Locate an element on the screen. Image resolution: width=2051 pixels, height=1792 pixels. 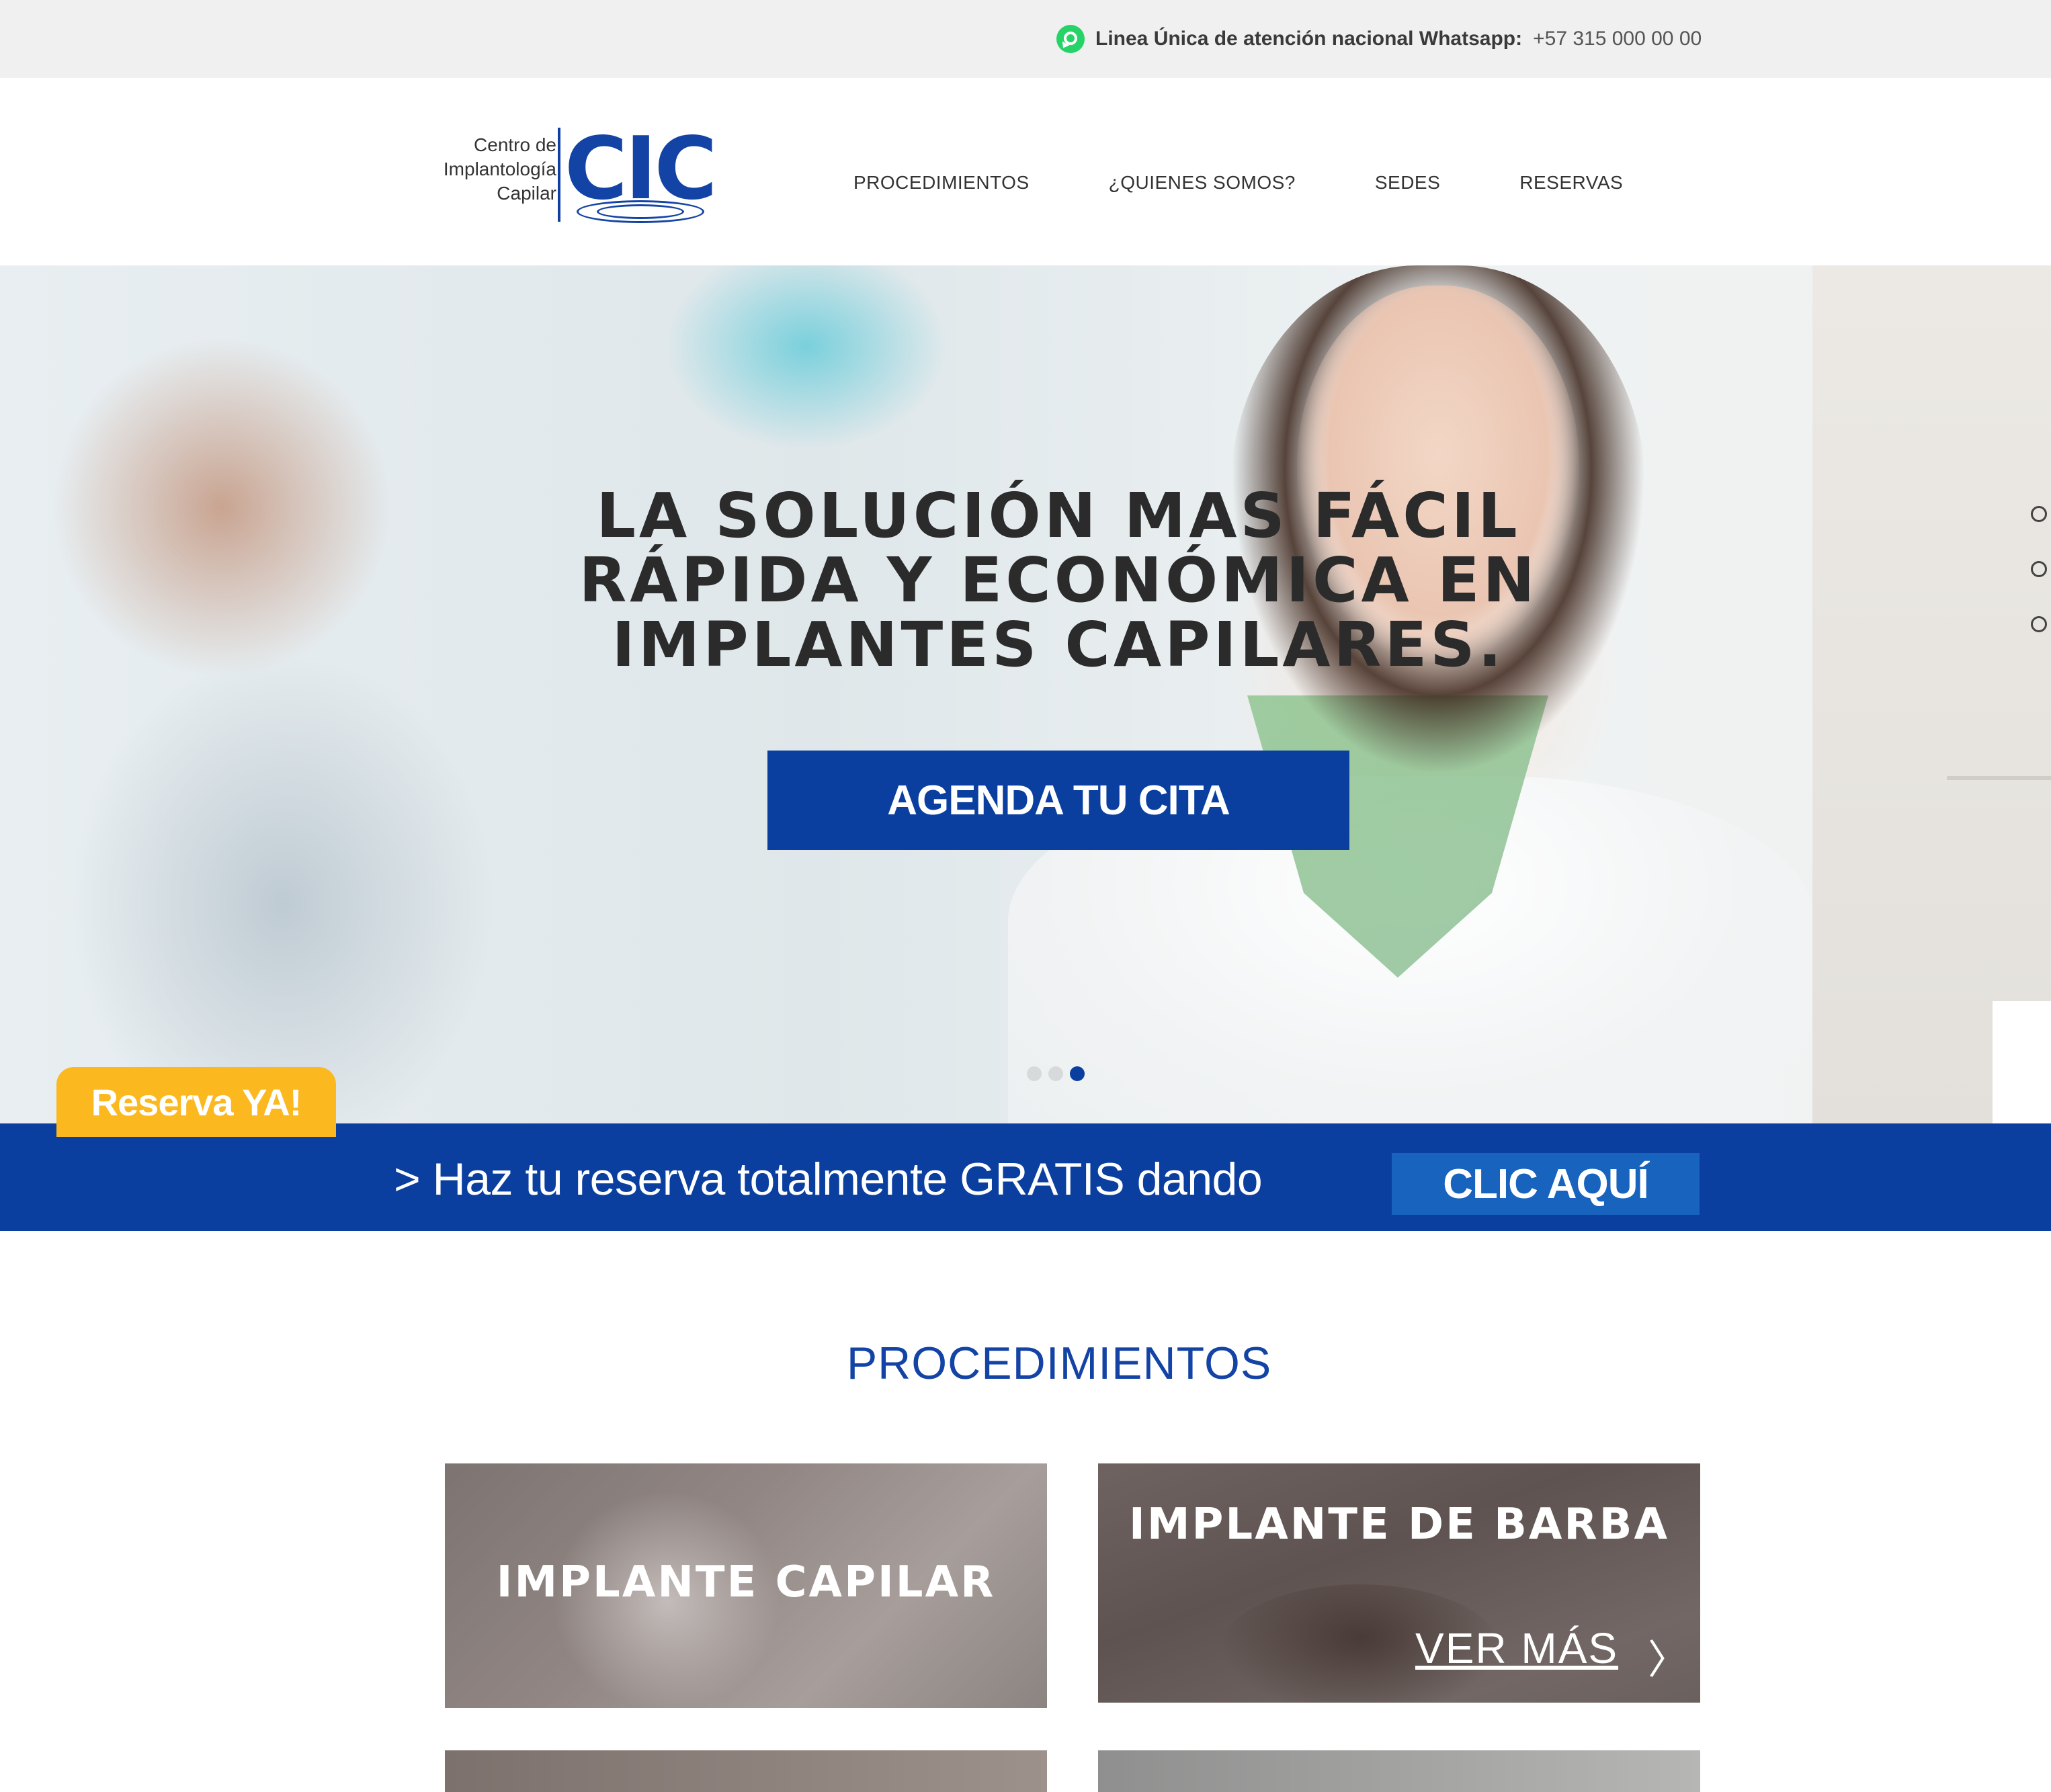
slider-dots is located at coordinates (1056, 1073).